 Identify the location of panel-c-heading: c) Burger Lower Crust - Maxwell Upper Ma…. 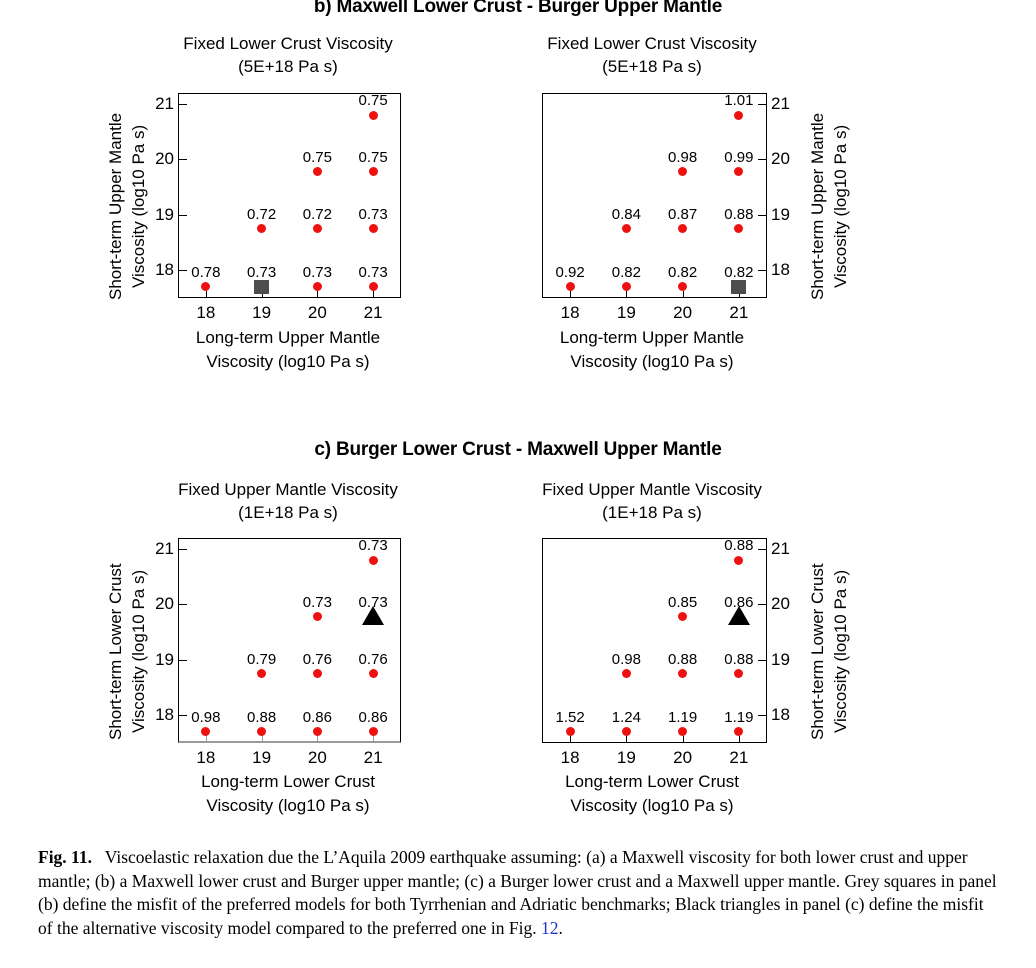
(518, 449).